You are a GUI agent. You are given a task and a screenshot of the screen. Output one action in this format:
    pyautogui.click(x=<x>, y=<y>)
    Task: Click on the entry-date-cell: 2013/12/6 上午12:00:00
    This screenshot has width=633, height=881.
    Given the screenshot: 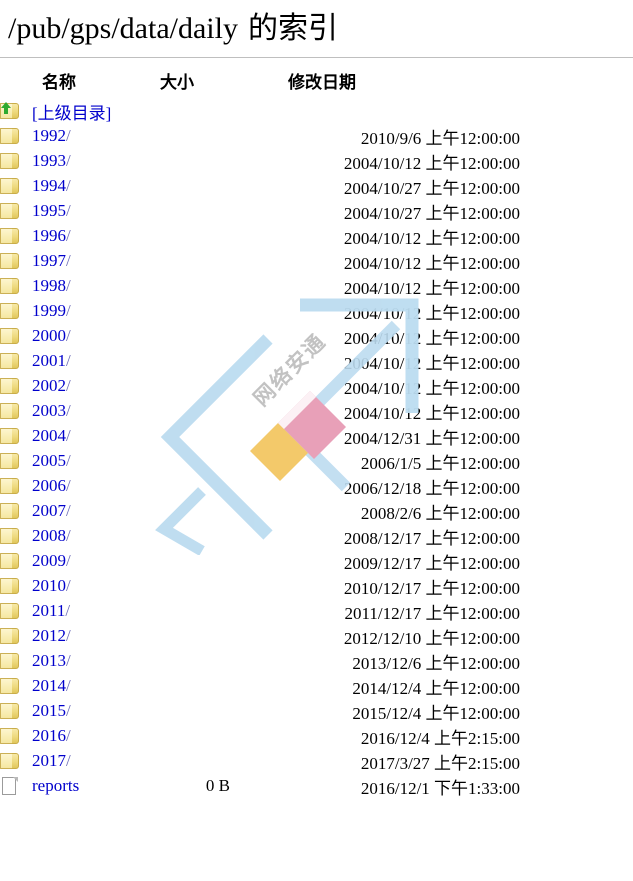 What is the action you would take?
    pyautogui.click(x=436, y=663)
    